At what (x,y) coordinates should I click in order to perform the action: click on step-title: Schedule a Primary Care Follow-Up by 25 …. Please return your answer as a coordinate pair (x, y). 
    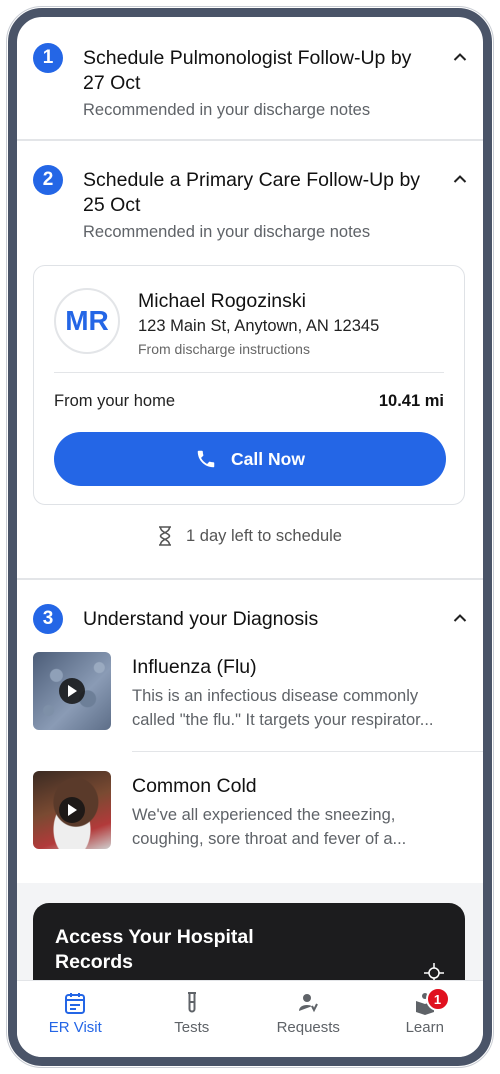
    Looking at the image, I should click on (252, 192).